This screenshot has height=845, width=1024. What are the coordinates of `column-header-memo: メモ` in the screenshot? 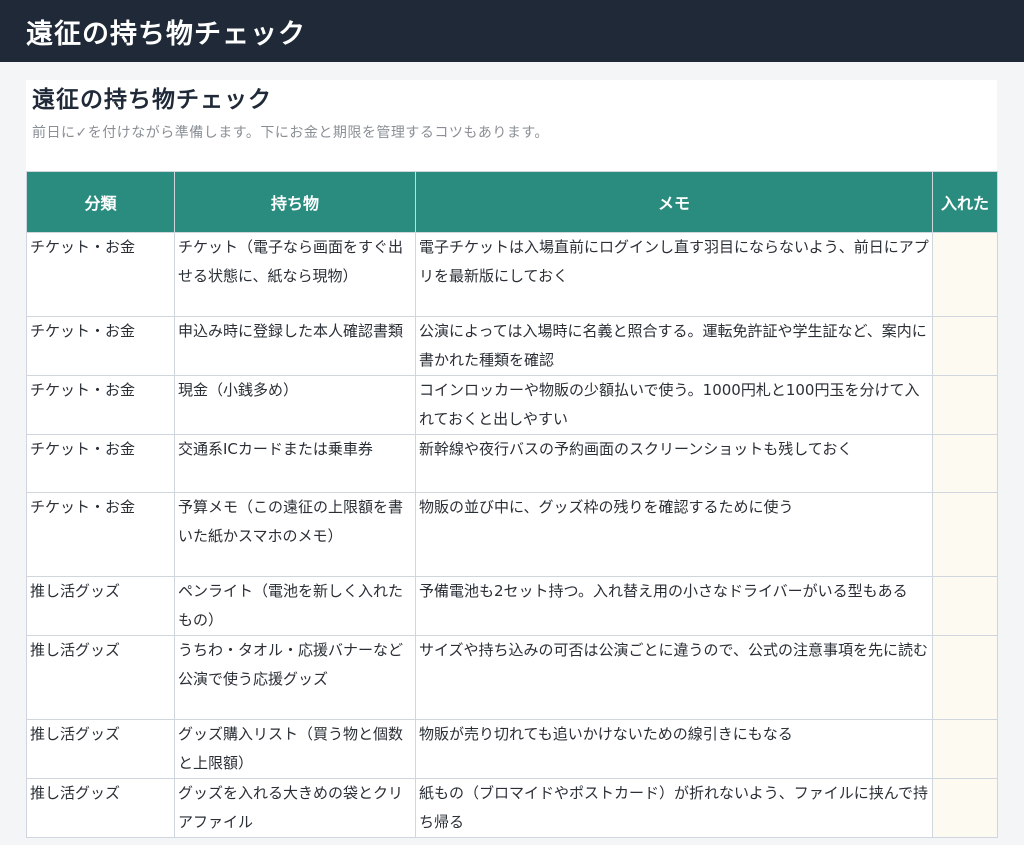 It's located at (674, 202).